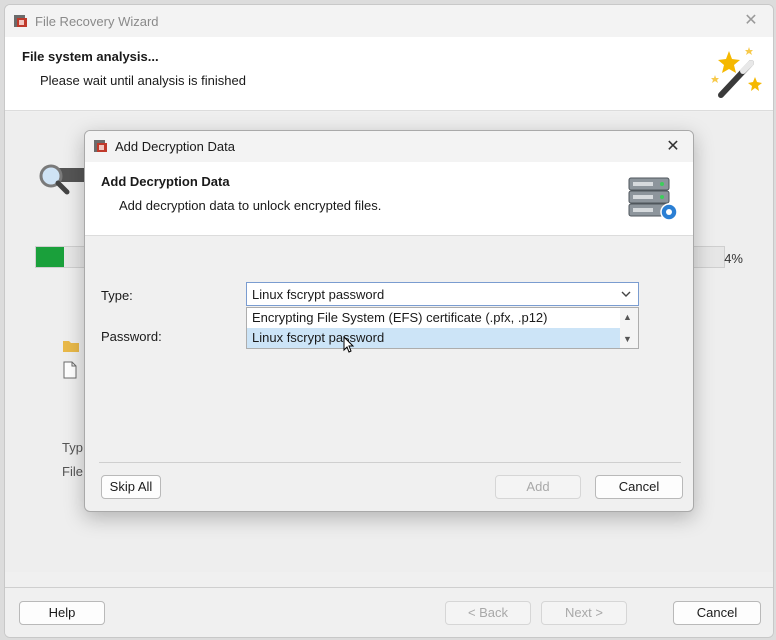 This screenshot has width=776, height=640. I want to click on progress-fill, so click(50, 257).